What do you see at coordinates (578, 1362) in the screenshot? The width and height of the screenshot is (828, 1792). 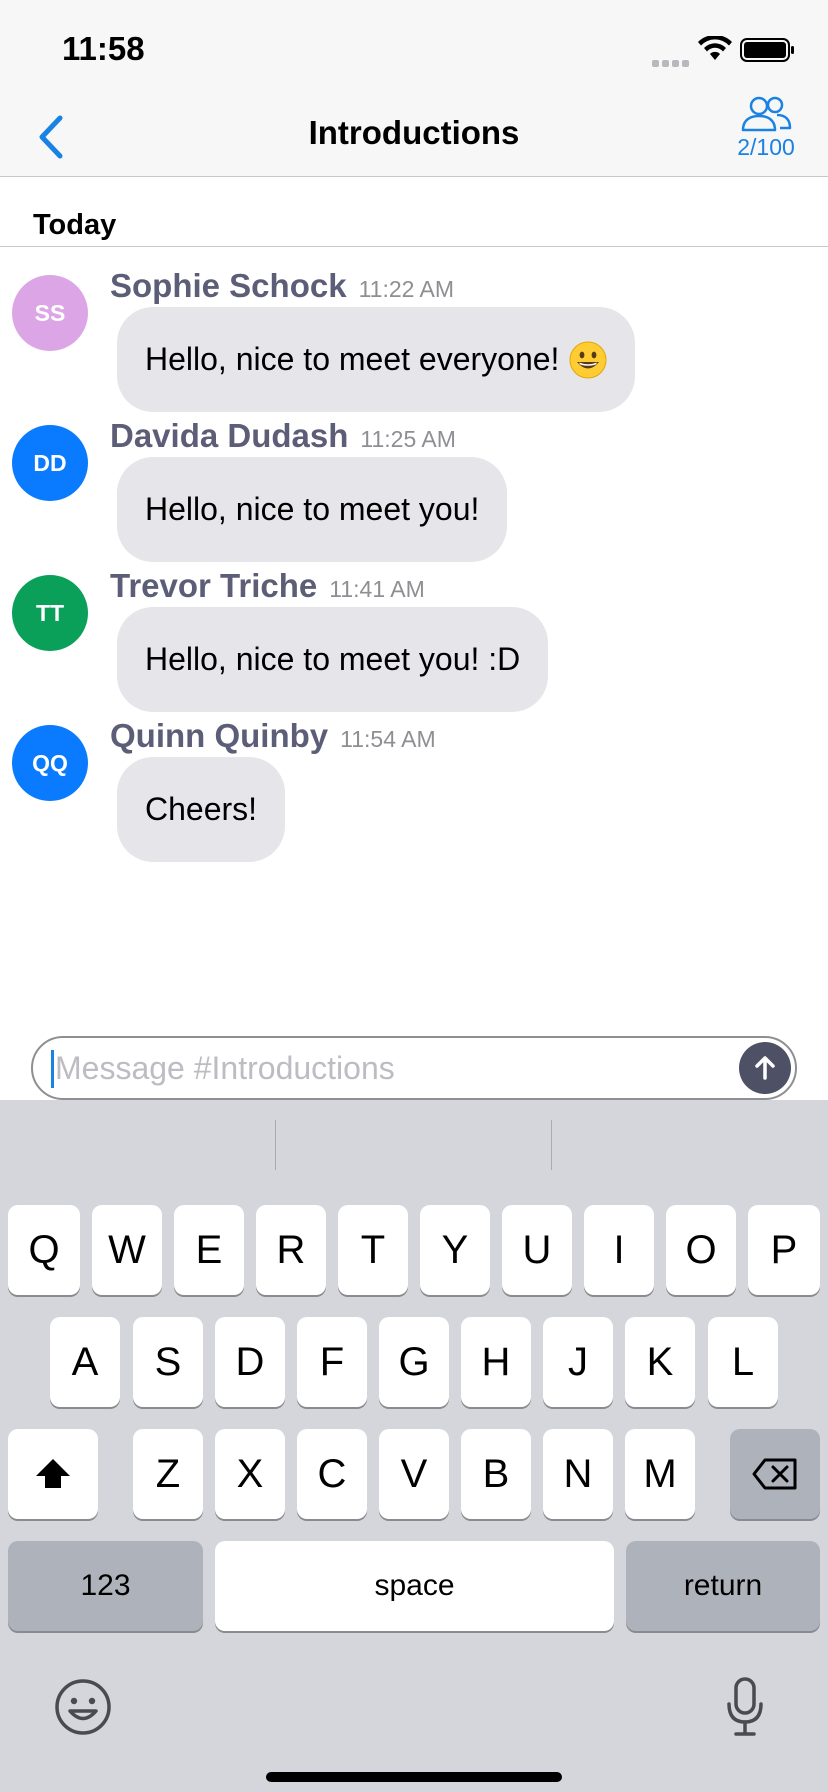 I see `key-j: J` at bounding box center [578, 1362].